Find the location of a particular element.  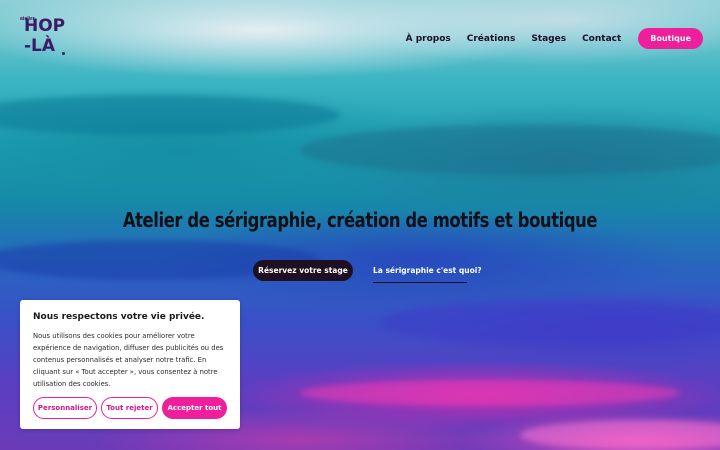

reject-all-button: Tout rejeter is located at coordinates (129, 408).